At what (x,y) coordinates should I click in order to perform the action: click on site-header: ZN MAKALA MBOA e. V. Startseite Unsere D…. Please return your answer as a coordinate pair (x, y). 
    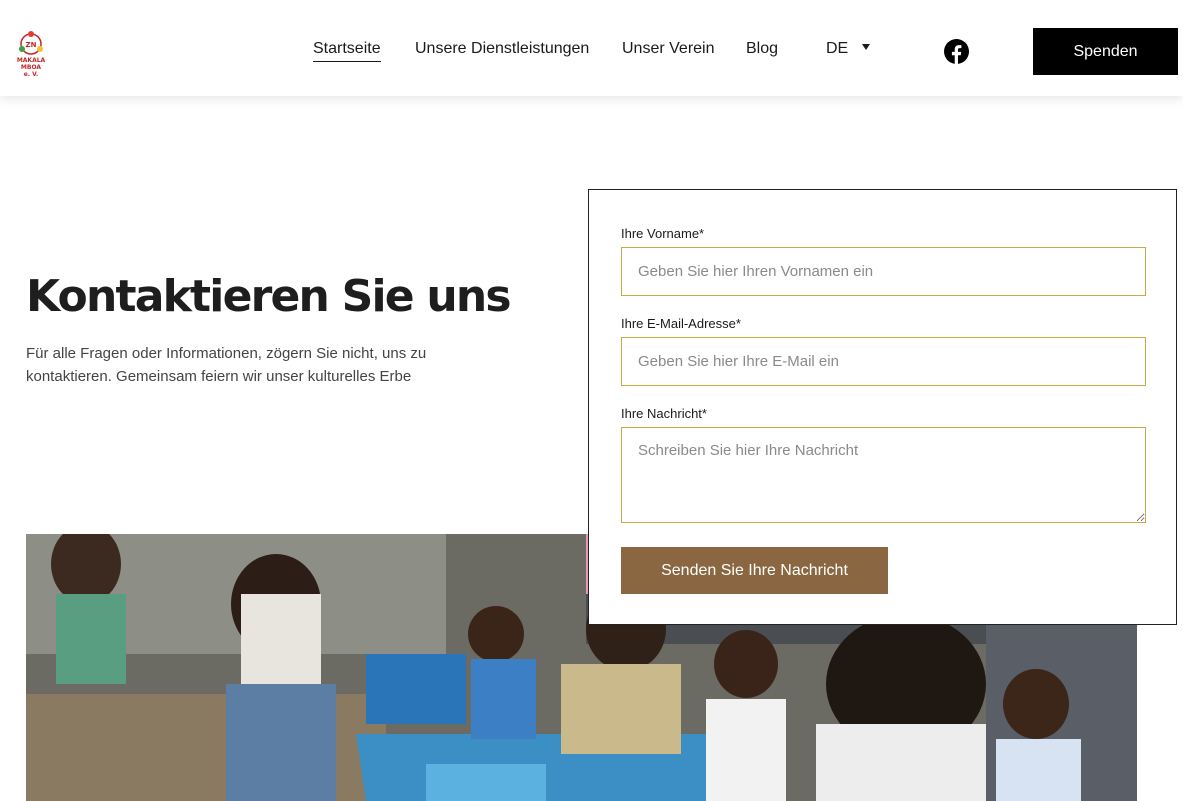
    Looking at the image, I should click on (591, 48).